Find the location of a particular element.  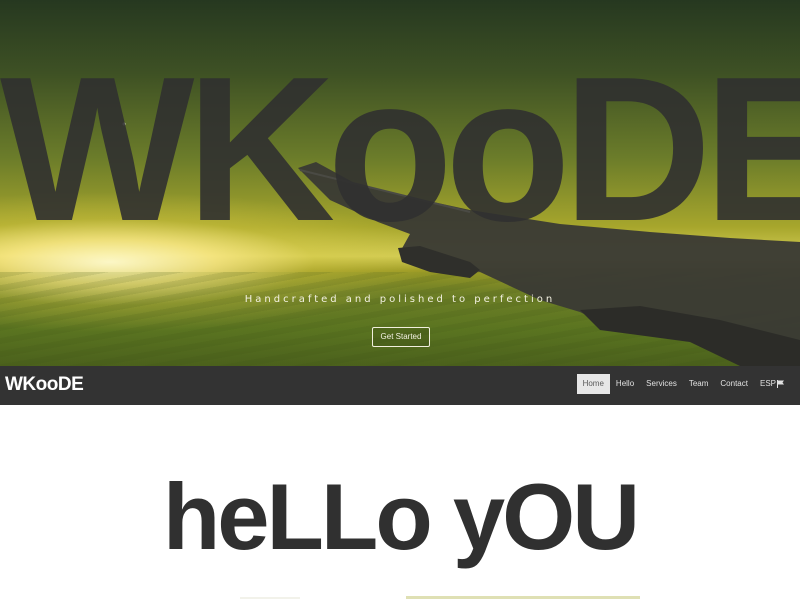

nav-item-label: Team is located at coordinates (698, 383).